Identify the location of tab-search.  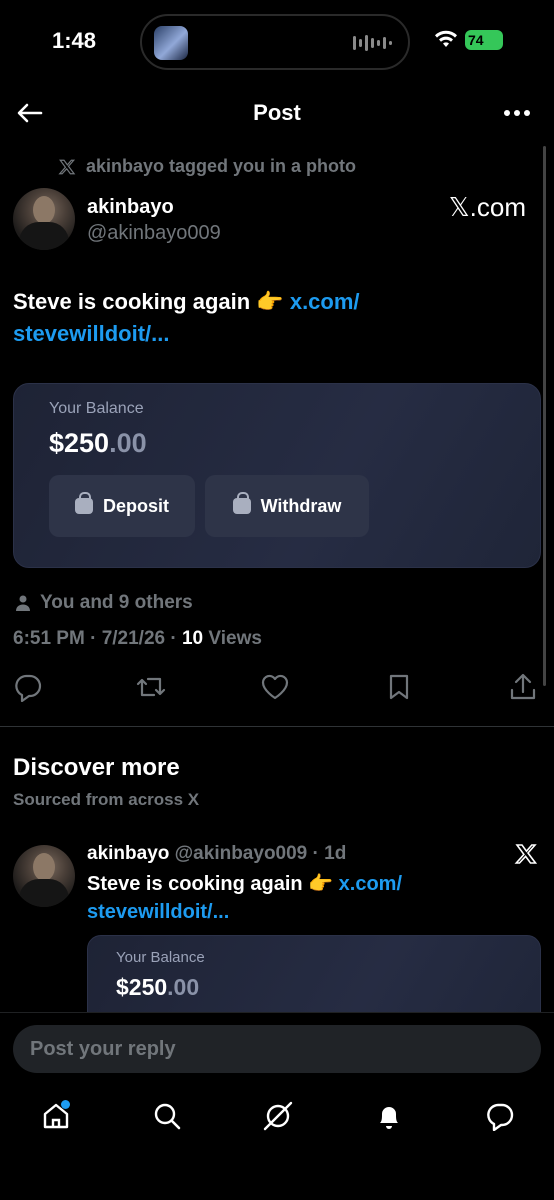
(167, 1116).